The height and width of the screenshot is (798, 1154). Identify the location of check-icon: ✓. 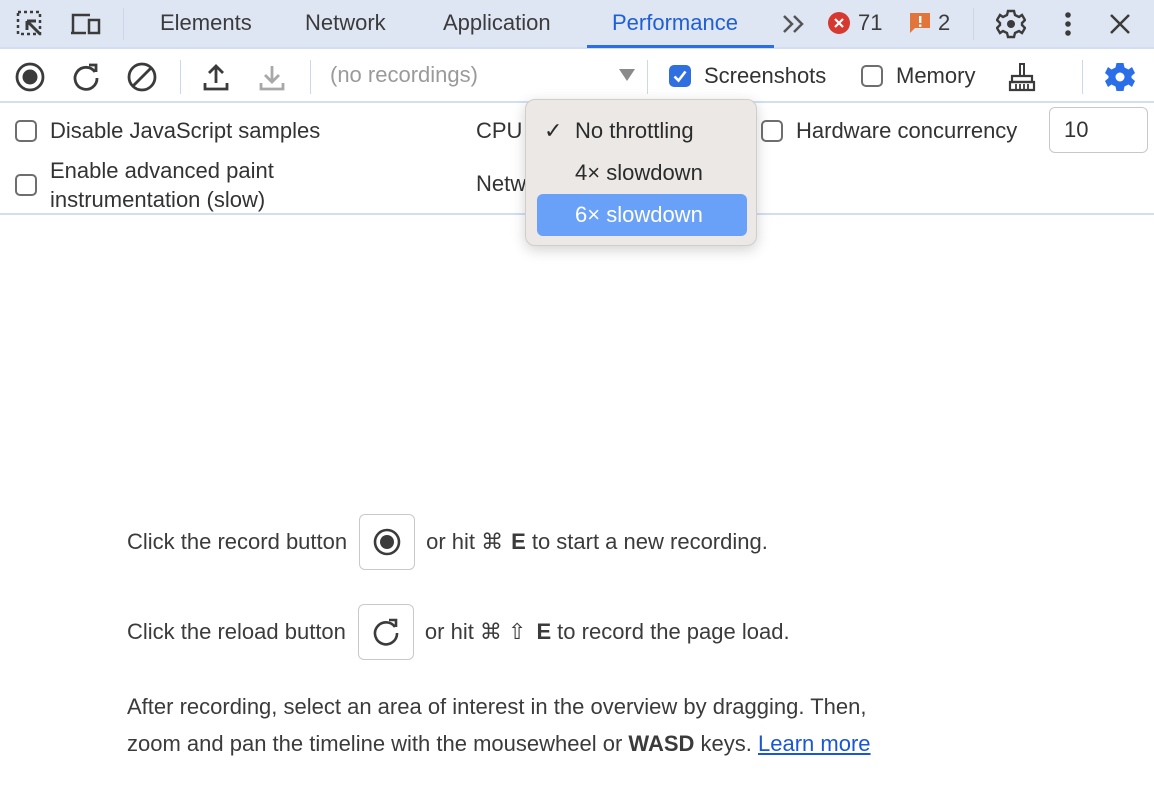
(553, 130).